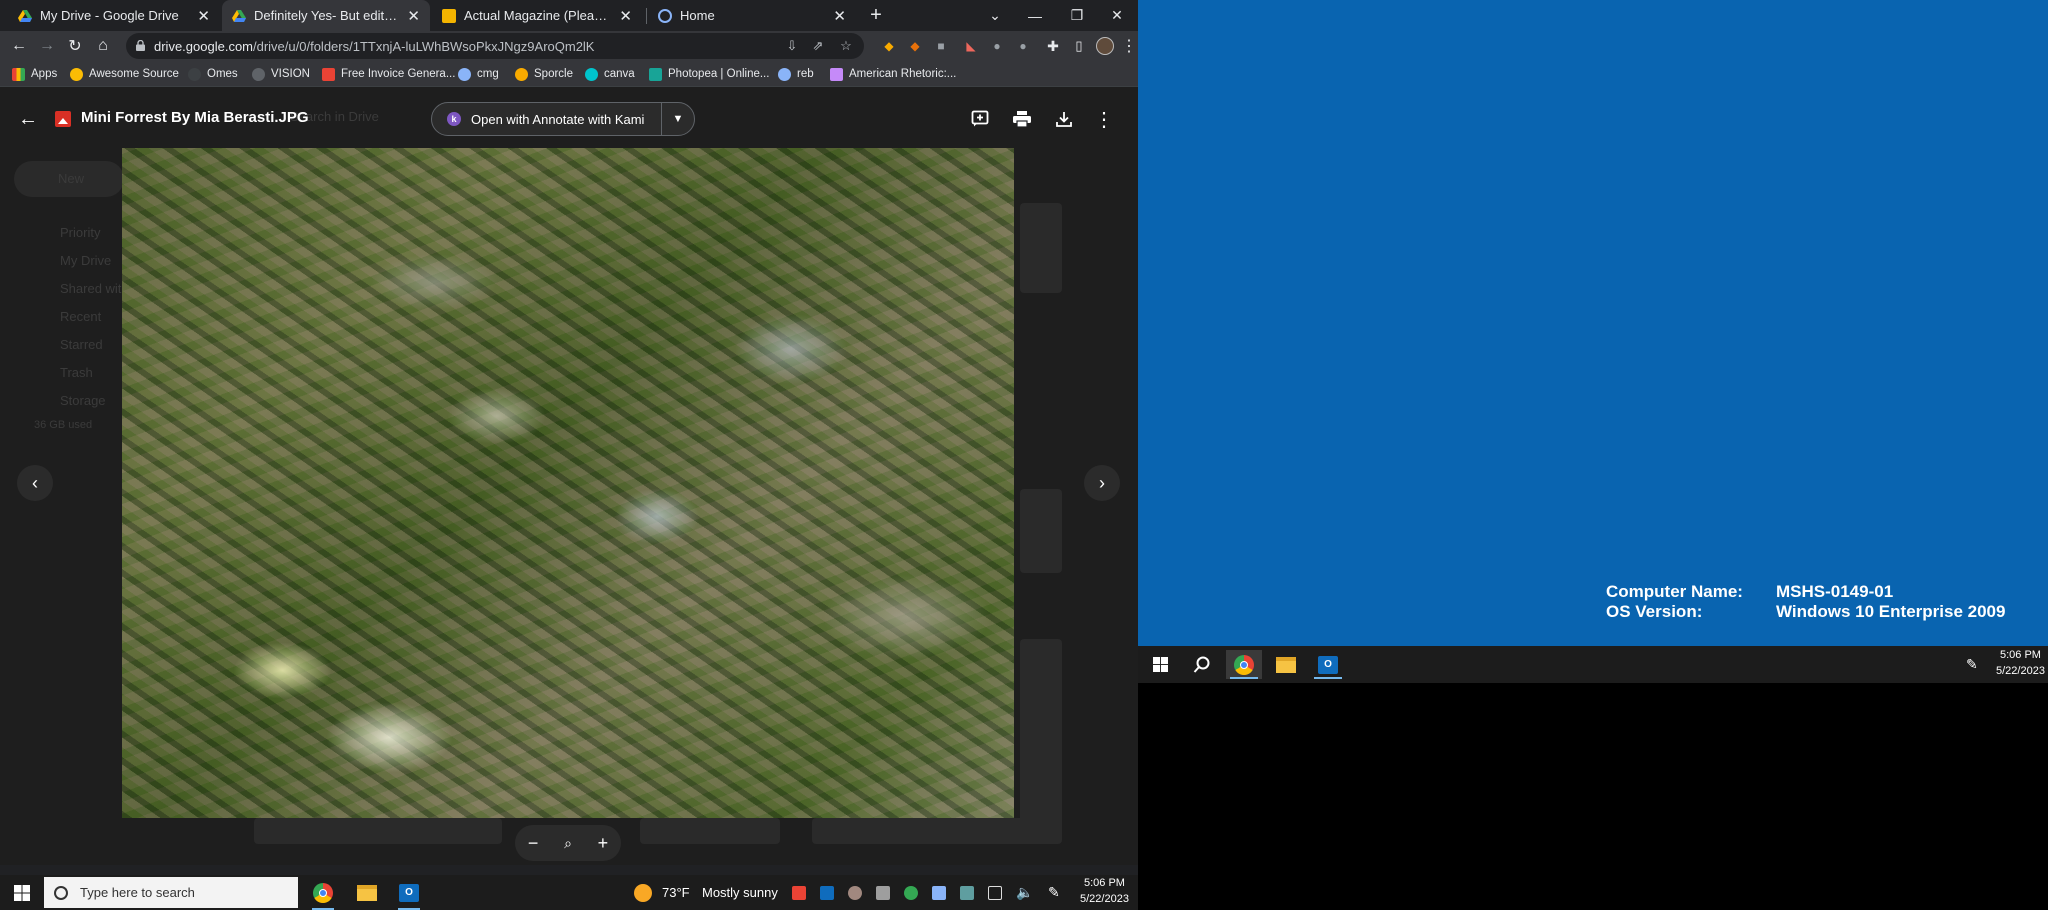 Image resolution: width=2048 pixels, height=910 pixels. I want to click on add-comment-icon, so click(980, 119).